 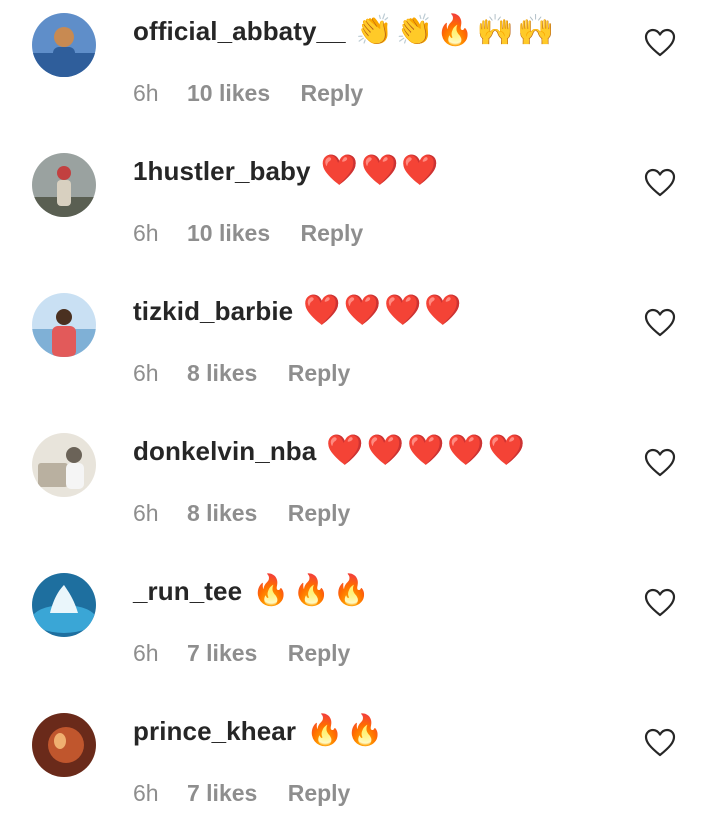 I want to click on comment-text: ❤️❤️❤️, so click(x=381, y=170).